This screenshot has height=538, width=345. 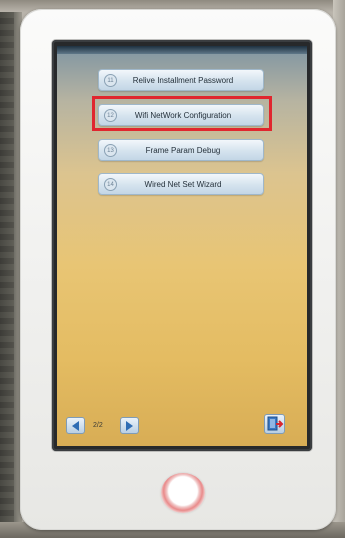 I want to click on left-arrow-icon, so click(x=75, y=425).